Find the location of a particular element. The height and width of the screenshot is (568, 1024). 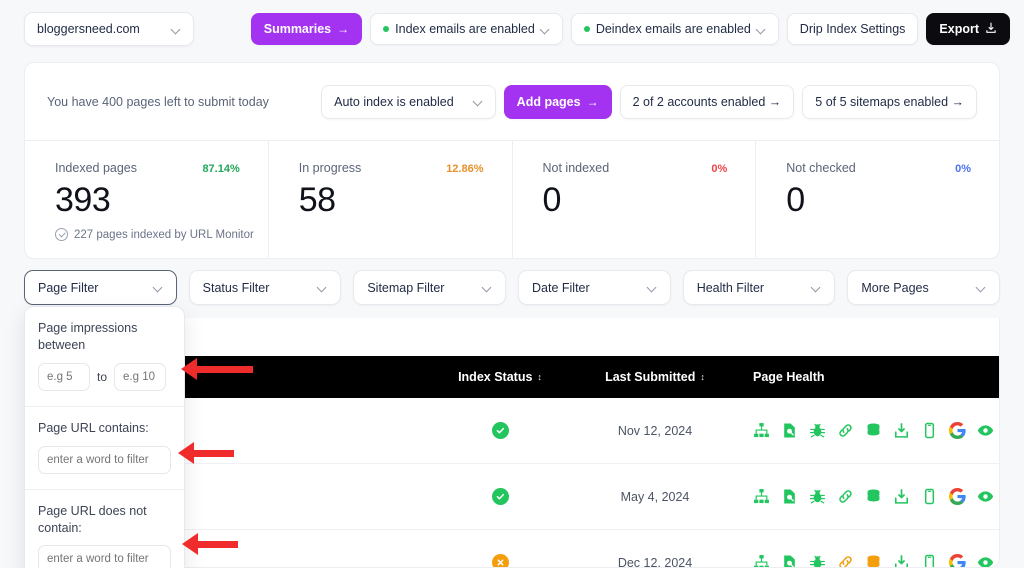

export-button: Export is located at coordinates (968, 29).